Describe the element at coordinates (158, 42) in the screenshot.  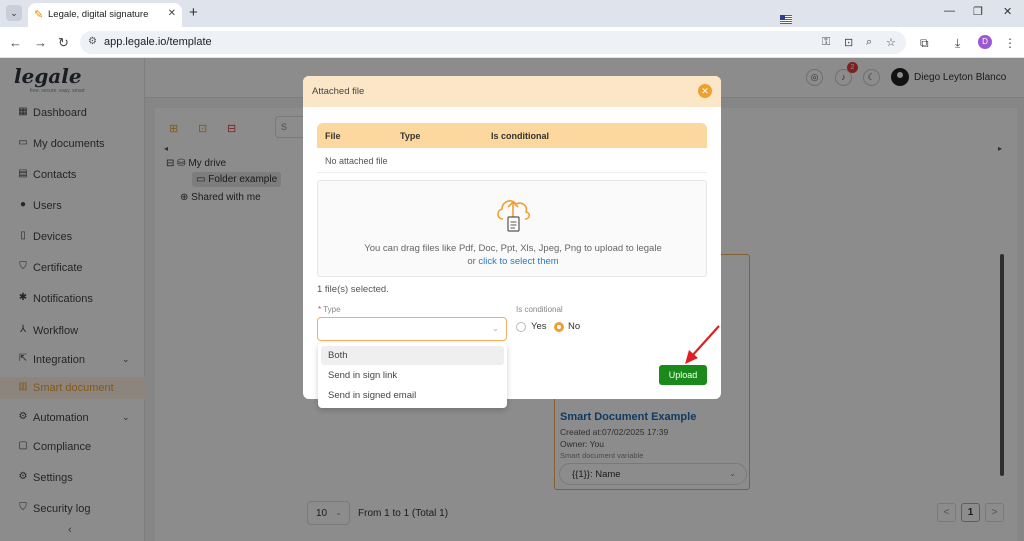
I see `url-text: app.legale.io/template` at that location.